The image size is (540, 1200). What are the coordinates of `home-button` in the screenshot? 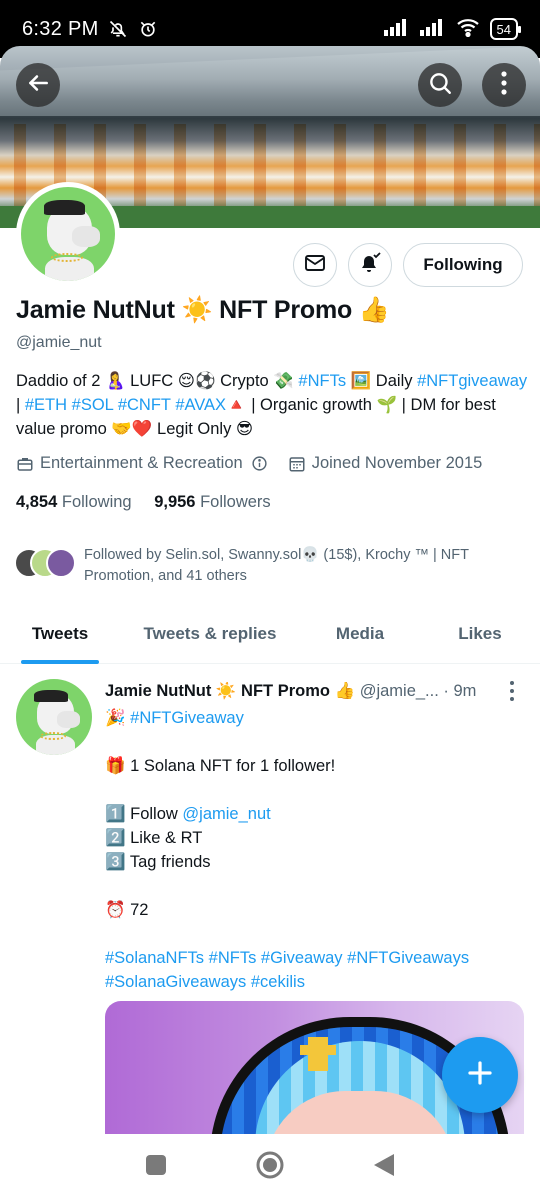 It's located at (270, 1167).